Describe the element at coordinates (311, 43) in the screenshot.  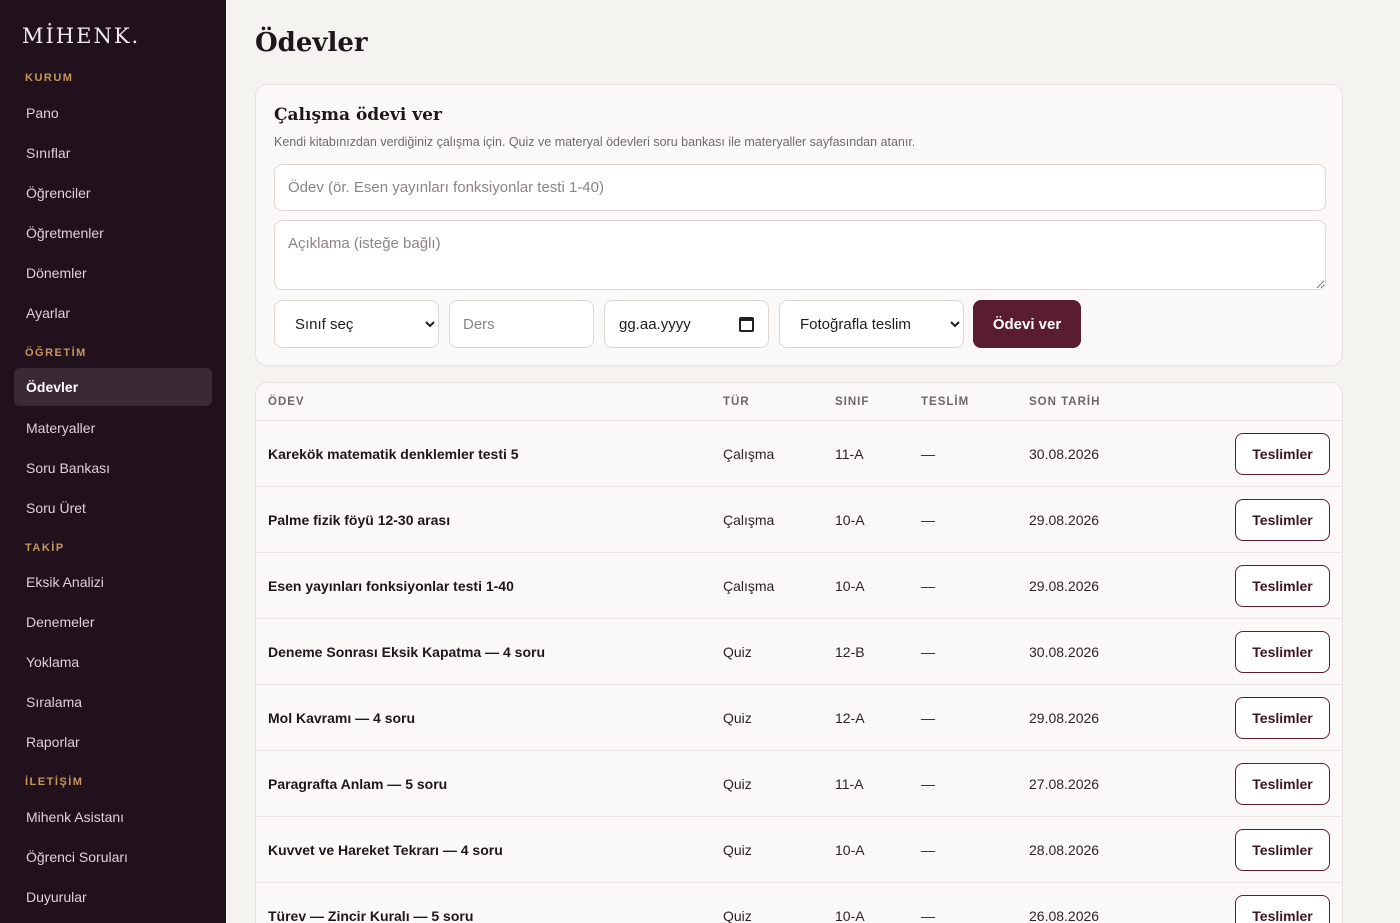
I see `page-title: Ödevler` at that location.